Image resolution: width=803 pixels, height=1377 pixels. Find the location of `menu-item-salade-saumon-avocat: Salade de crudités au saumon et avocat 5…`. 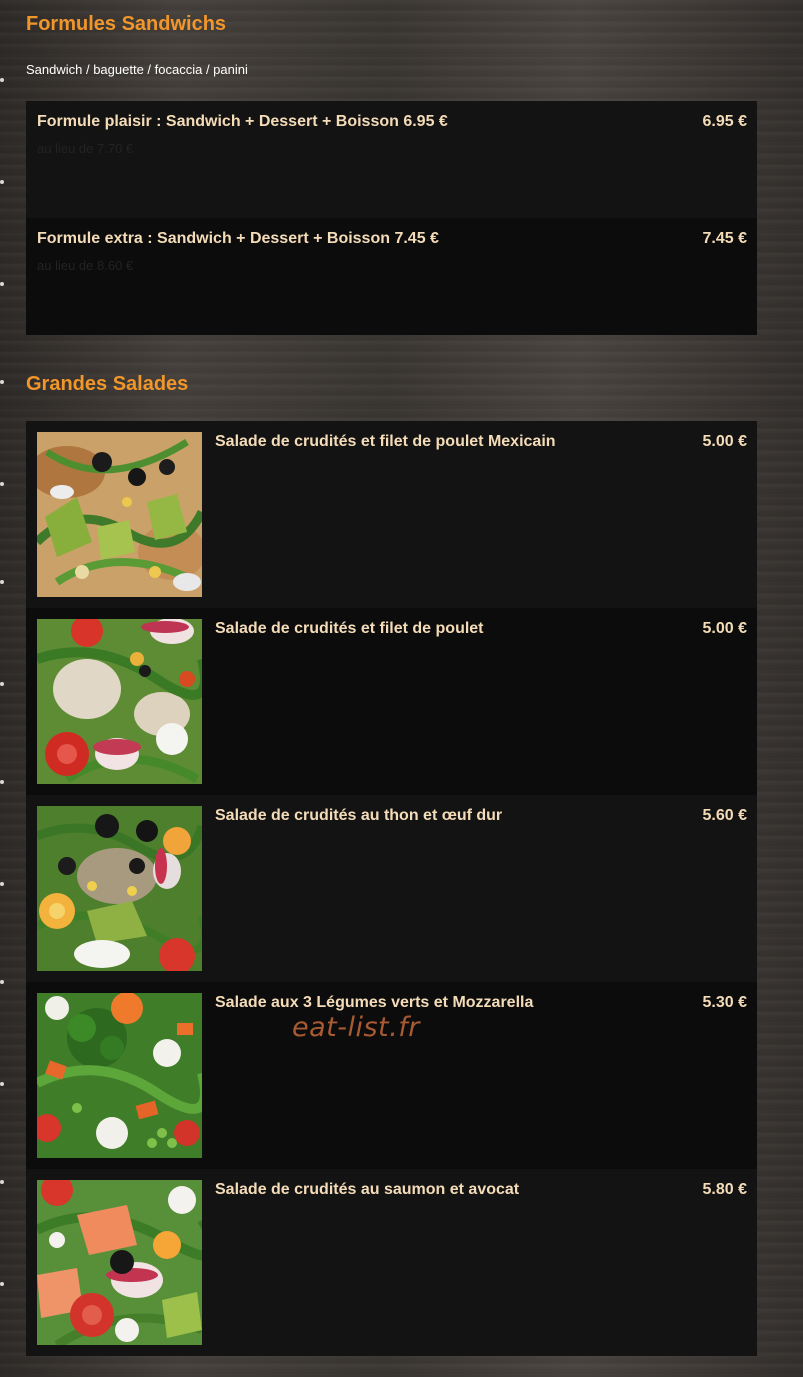

menu-item-salade-saumon-avocat: Salade de crudités au saumon et avocat 5… is located at coordinates (391, 1262).